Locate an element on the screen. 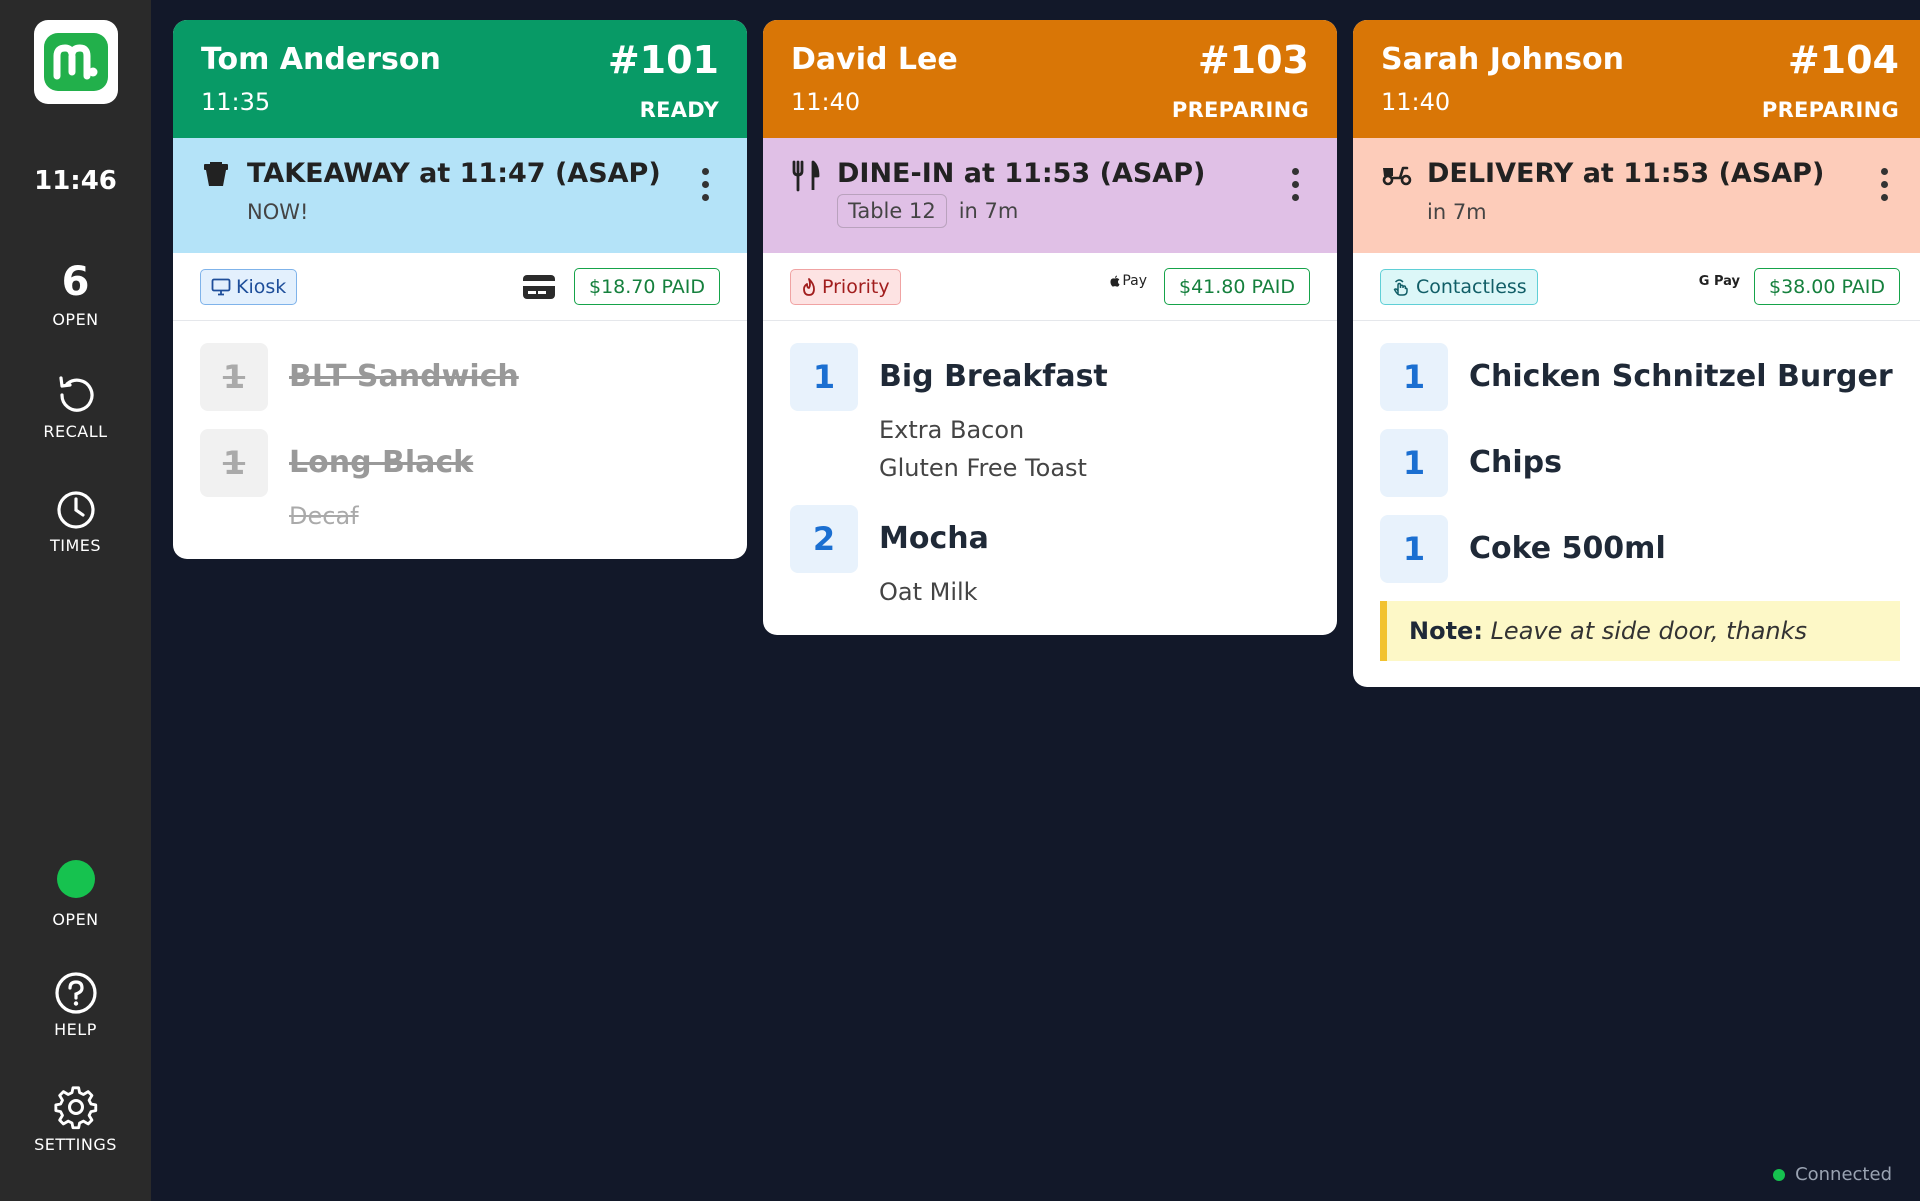 This screenshot has height=1201, width=1920. cutlery-icon is located at coordinates (806, 176).